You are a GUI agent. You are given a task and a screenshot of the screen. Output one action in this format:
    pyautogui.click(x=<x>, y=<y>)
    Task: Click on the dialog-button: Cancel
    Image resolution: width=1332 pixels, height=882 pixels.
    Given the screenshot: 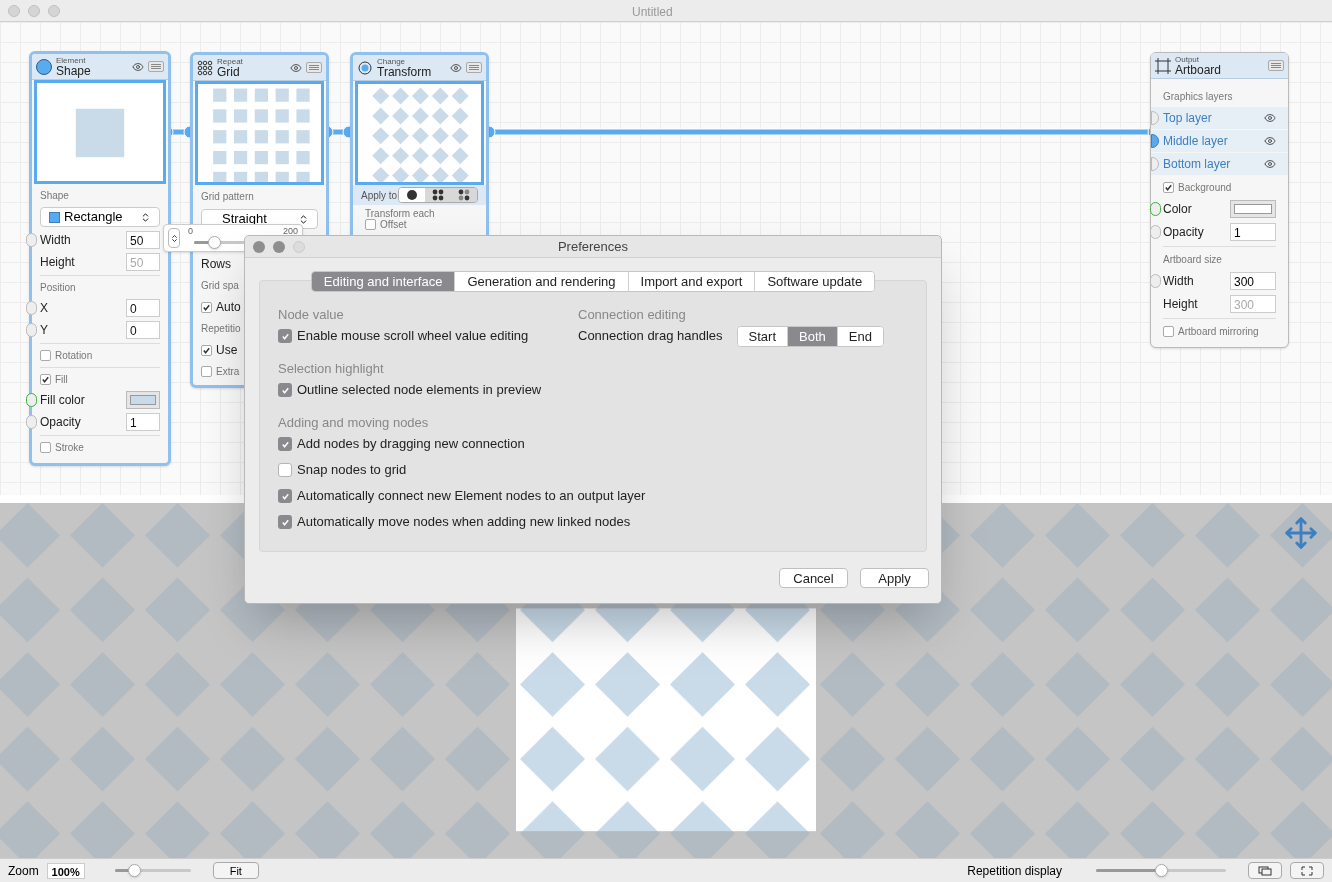 What is the action you would take?
    pyautogui.click(x=813, y=578)
    